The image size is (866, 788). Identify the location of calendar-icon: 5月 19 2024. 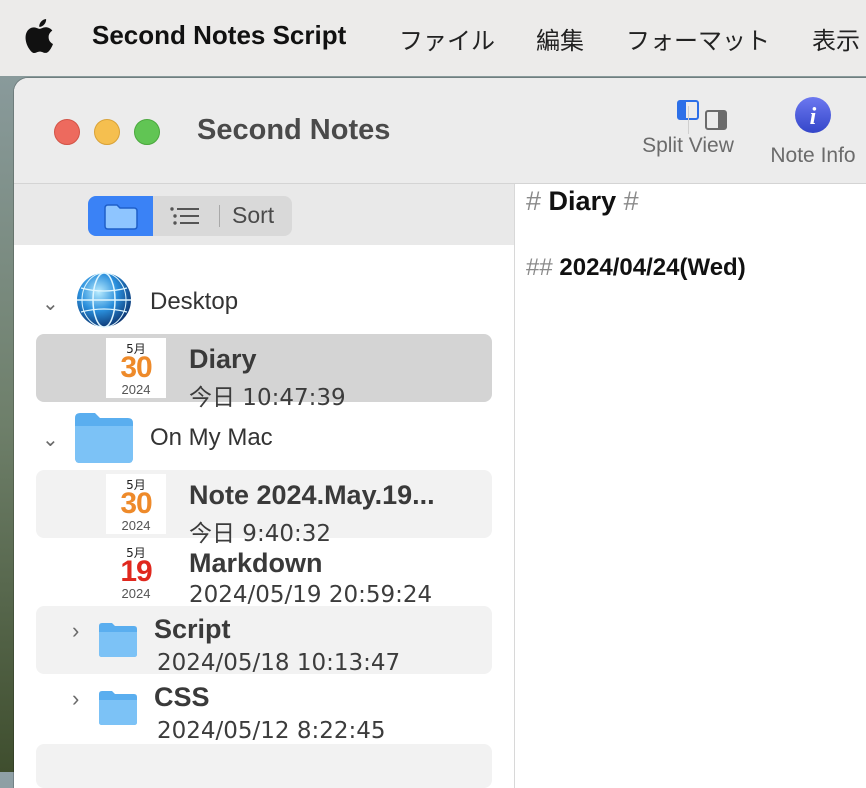
(136, 572).